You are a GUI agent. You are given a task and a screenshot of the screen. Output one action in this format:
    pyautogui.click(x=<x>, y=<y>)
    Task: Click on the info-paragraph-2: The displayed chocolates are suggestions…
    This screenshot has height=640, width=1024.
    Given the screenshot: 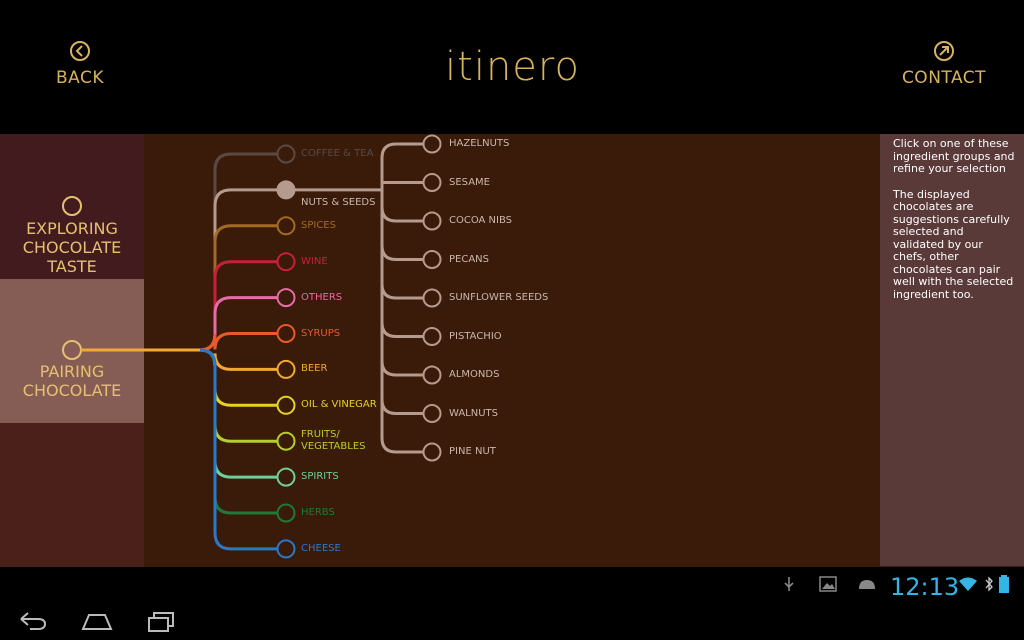 What is the action you would take?
    pyautogui.click(x=953, y=244)
    